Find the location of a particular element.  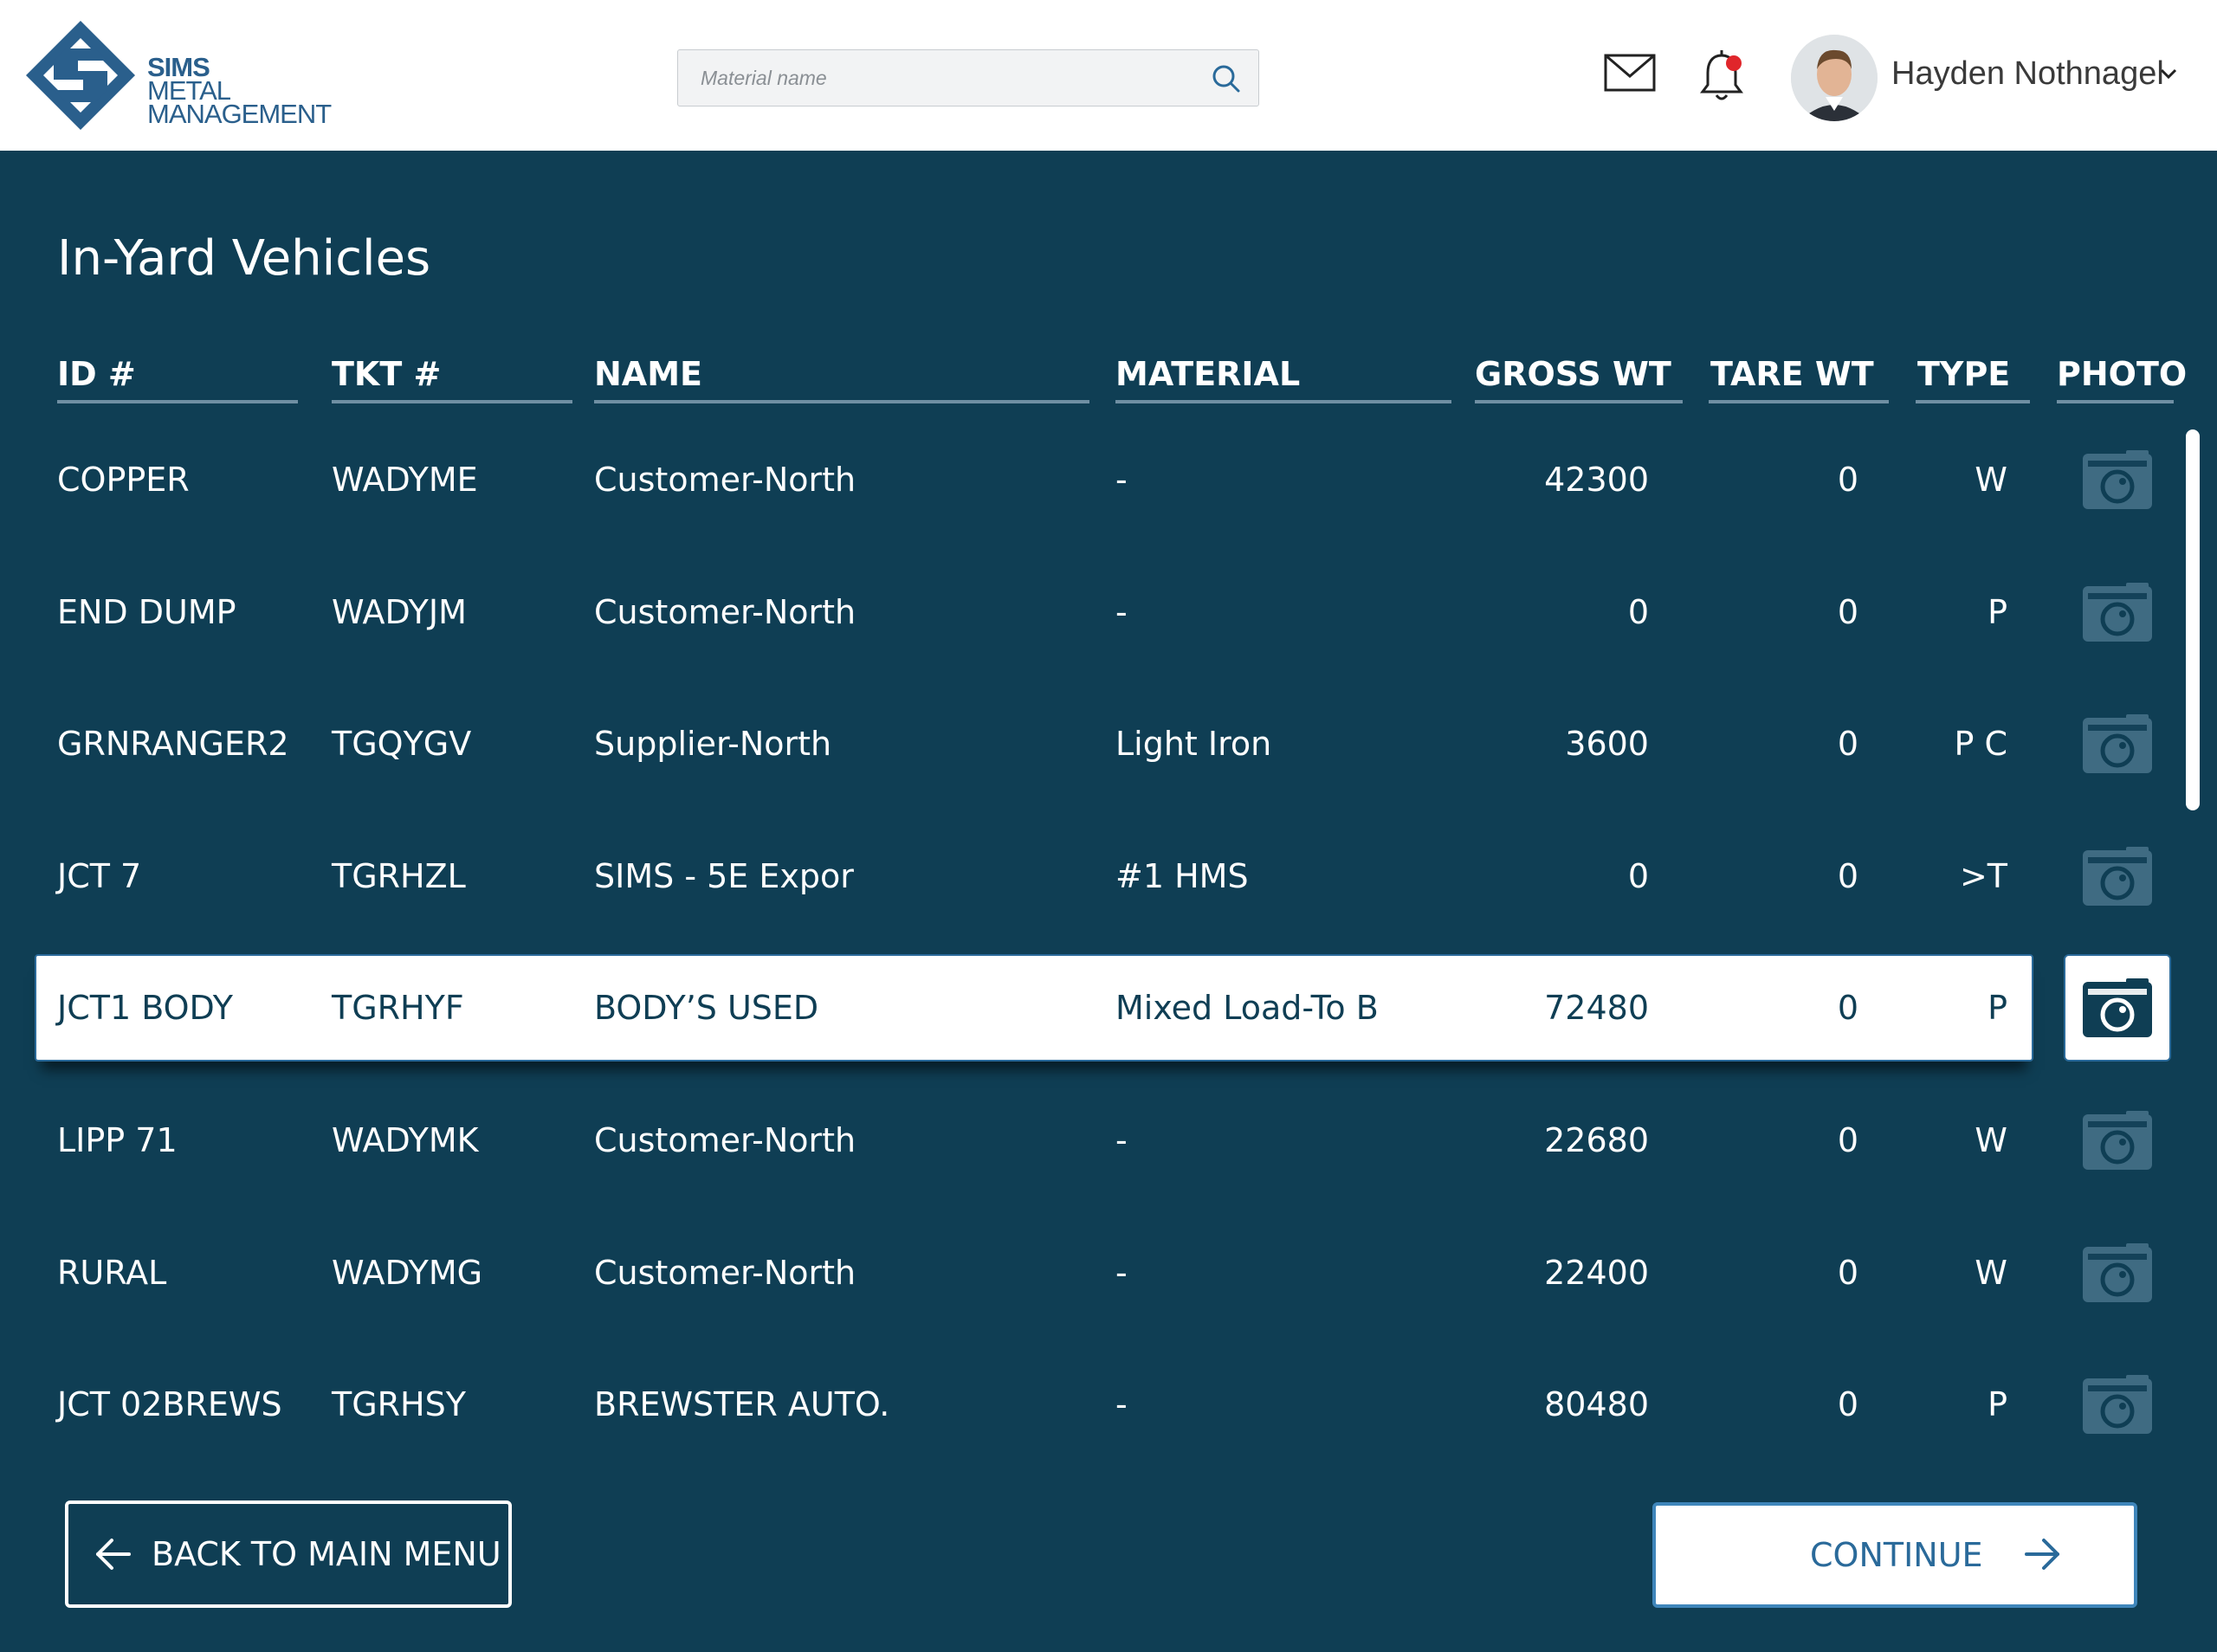

photo-button is located at coordinates (2117, 1008).